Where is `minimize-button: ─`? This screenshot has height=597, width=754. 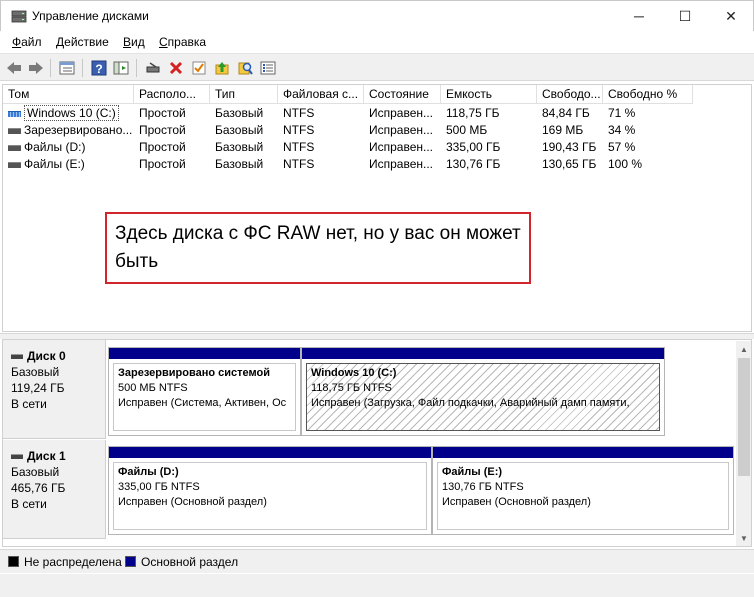 minimize-button: ─ is located at coordinates (639, 16).